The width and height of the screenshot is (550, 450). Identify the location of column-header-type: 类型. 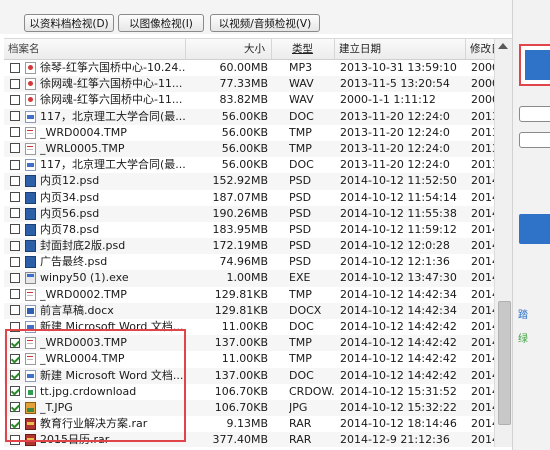
(303, 49).